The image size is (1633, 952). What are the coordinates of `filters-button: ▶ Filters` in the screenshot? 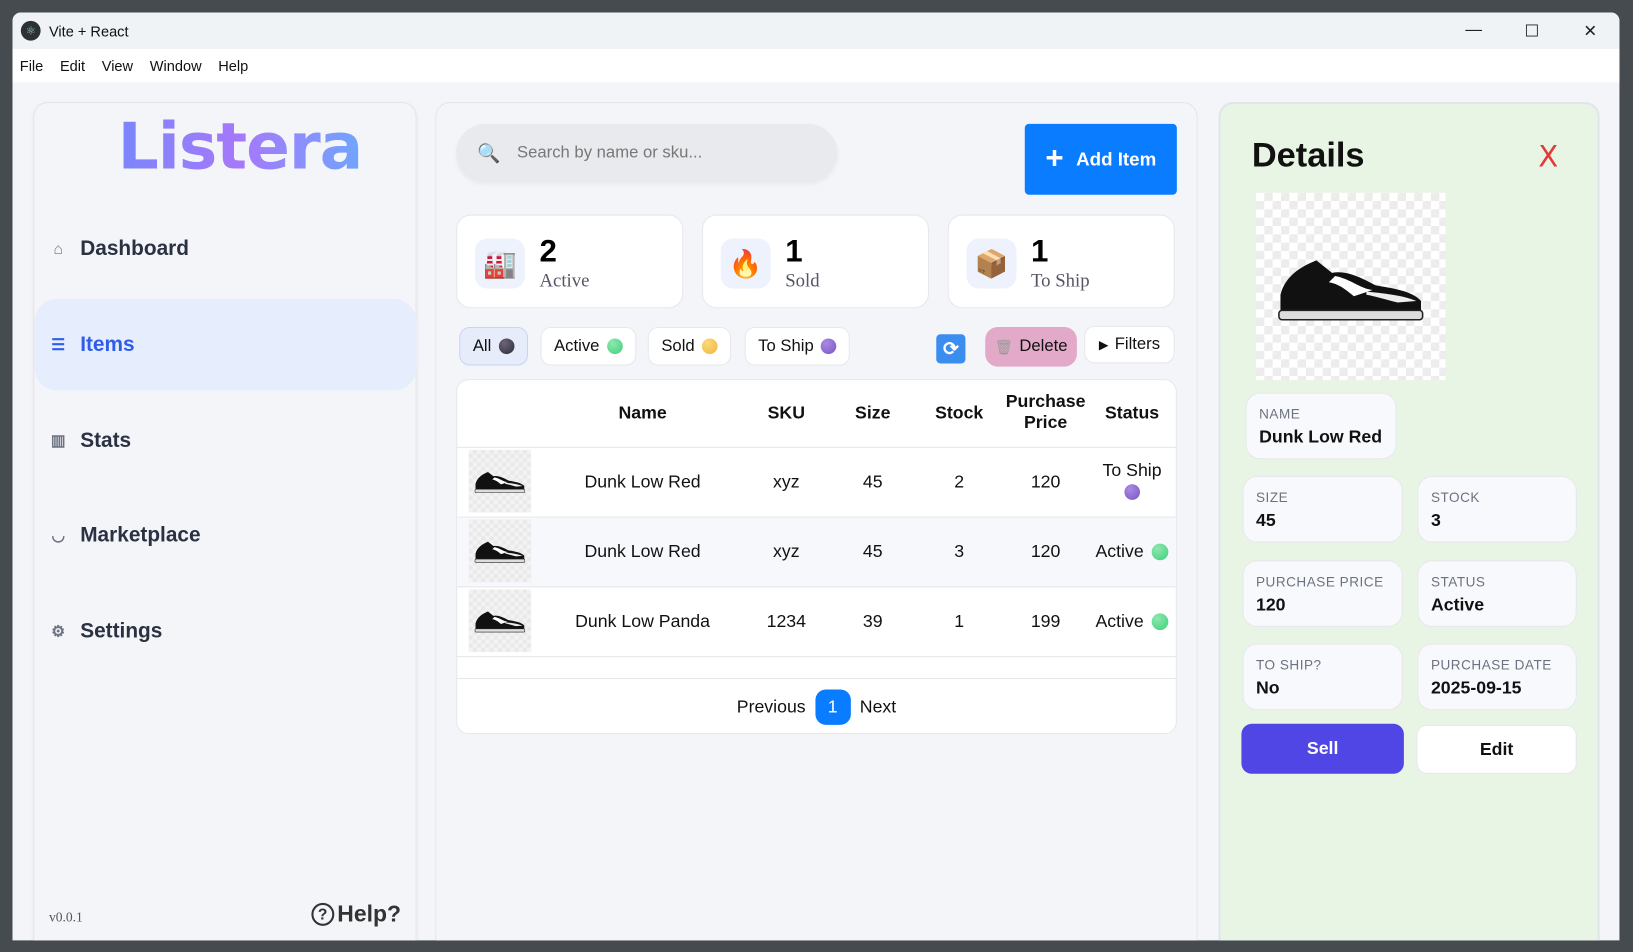 It's located at (1129, 344).